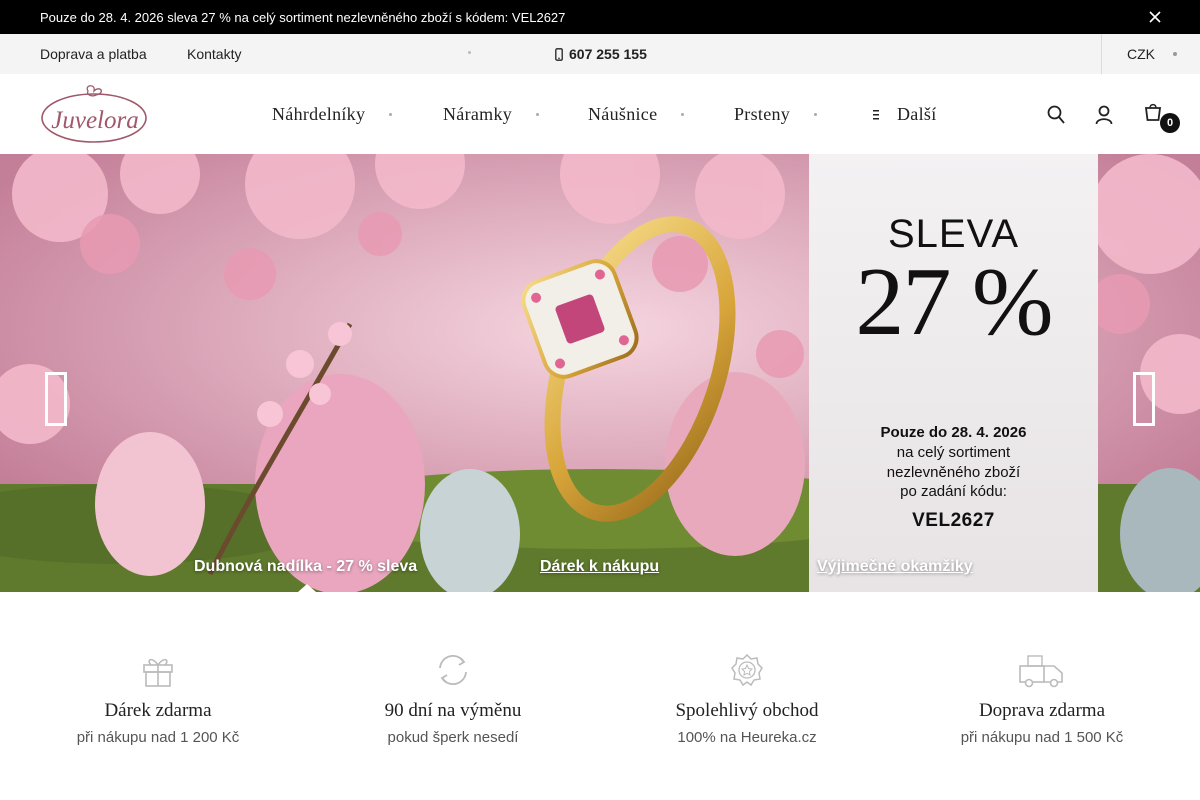 The image size is (1200, 800). I want to click on nav-more: Další, so click(905, 114).